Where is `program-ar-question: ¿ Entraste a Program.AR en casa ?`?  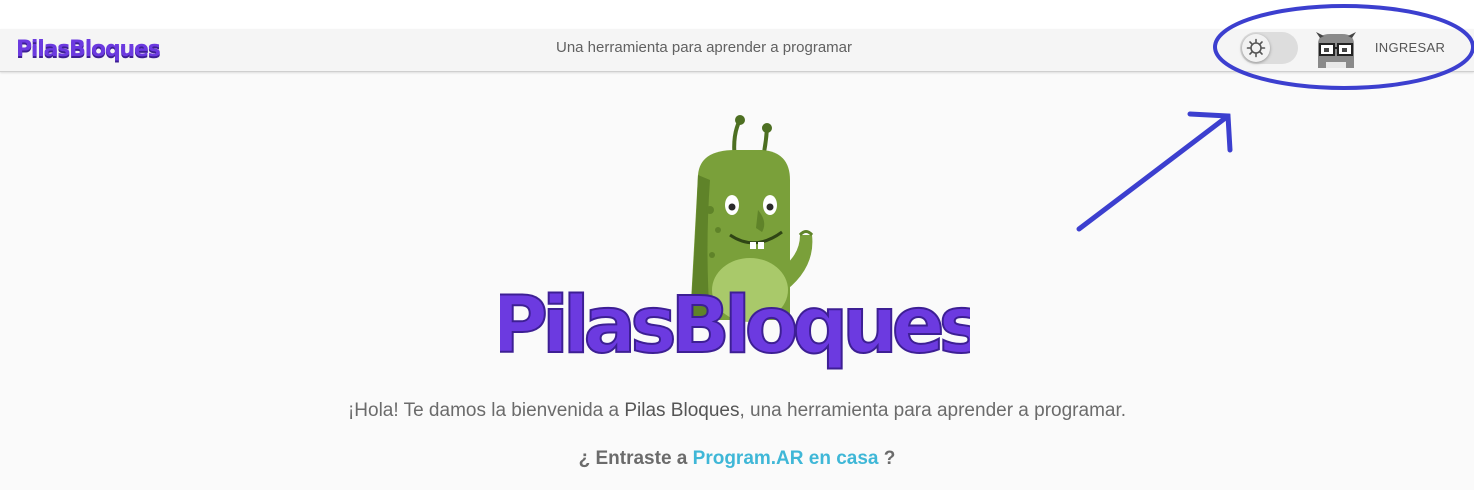
program-ar-question: ¿ Entraste a Program.AR en casa ? is located at coordinates (737, 459).